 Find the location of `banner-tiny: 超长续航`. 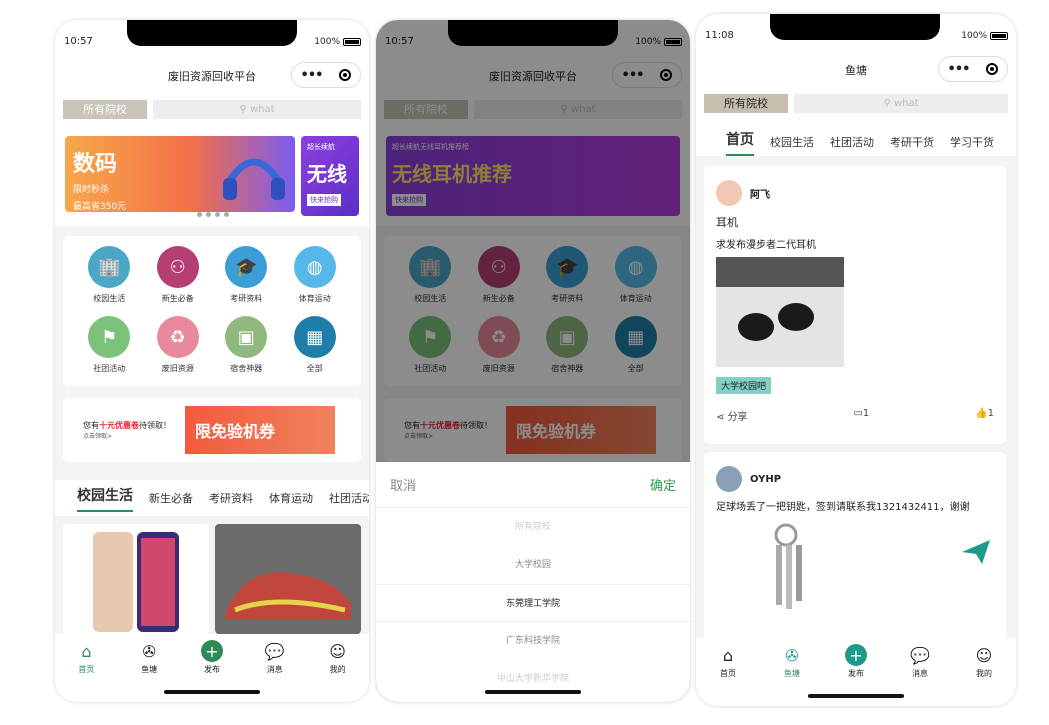

banner-tiny: 超长续航 is located at coordinates (321, 147).